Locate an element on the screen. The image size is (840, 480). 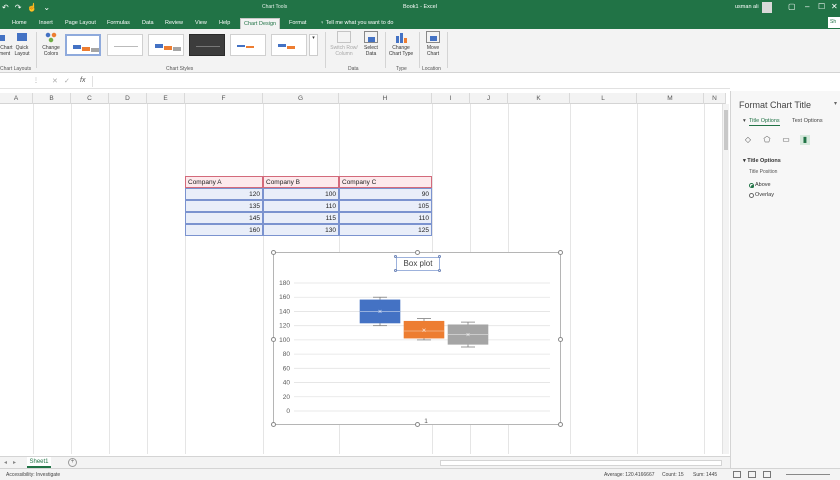
column-header: M is located at coordinates (670, 98).